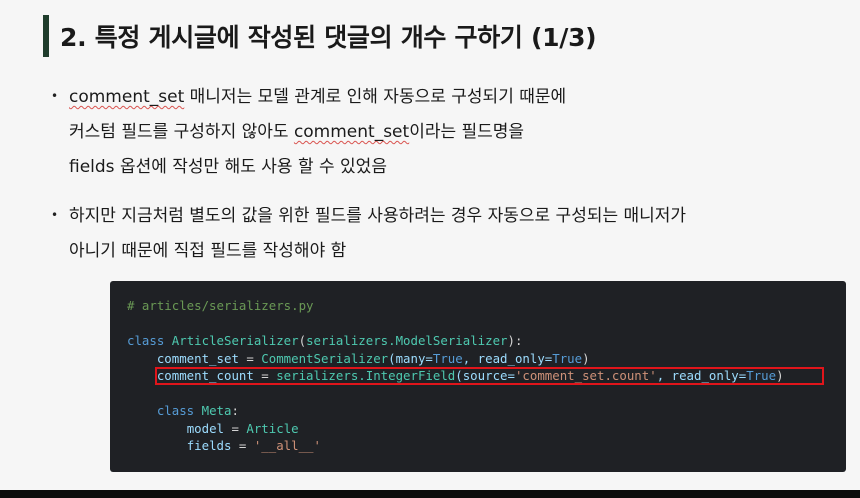 Image resolution: width=860 pixels, height=498 pixels. I want to click on code-punct: ), so click(586, 358).